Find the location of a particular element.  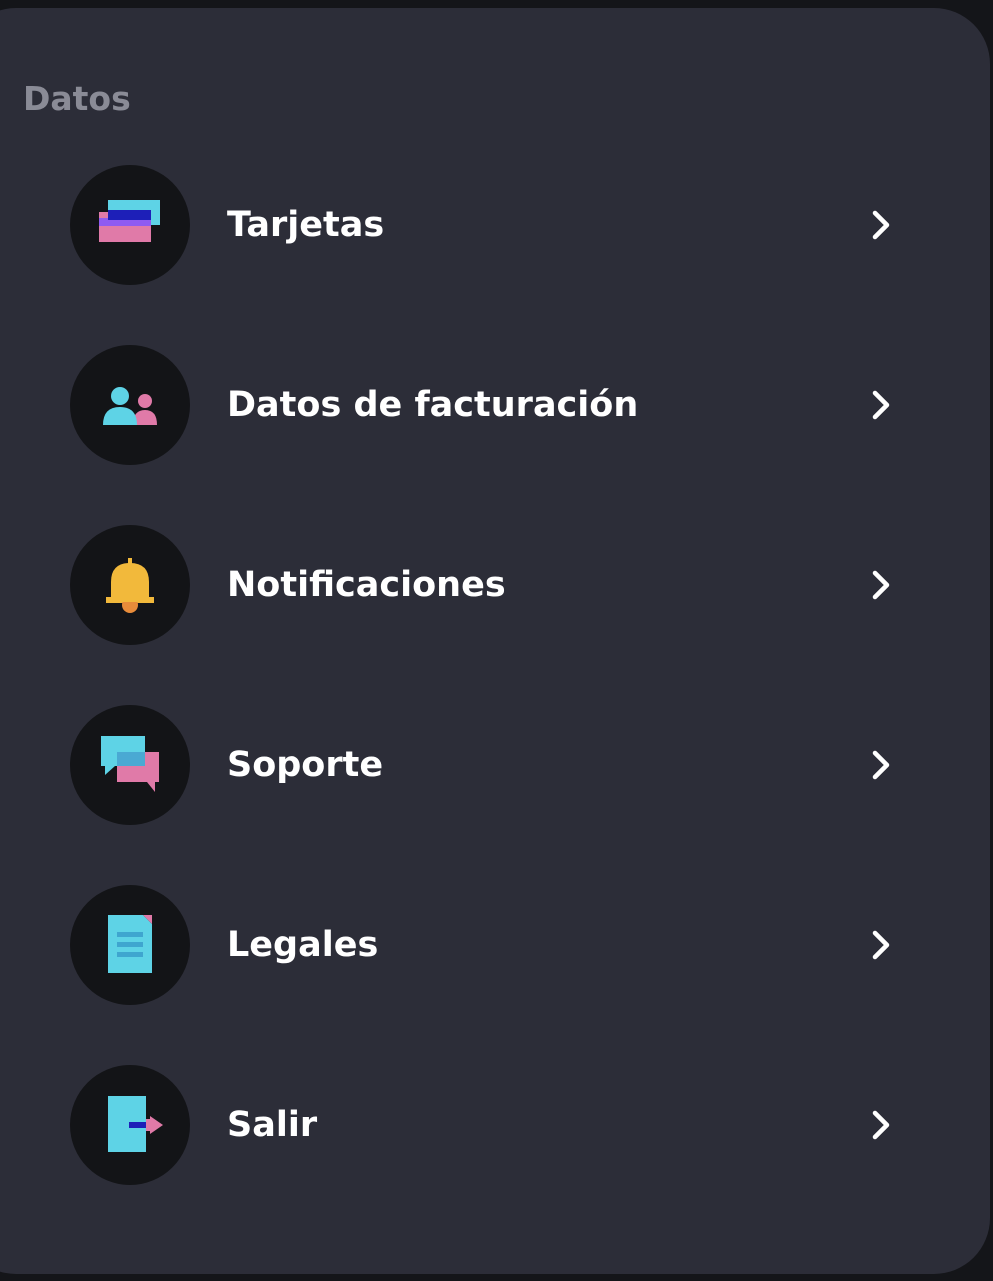

people-icon is located at coordinates (130, 405).